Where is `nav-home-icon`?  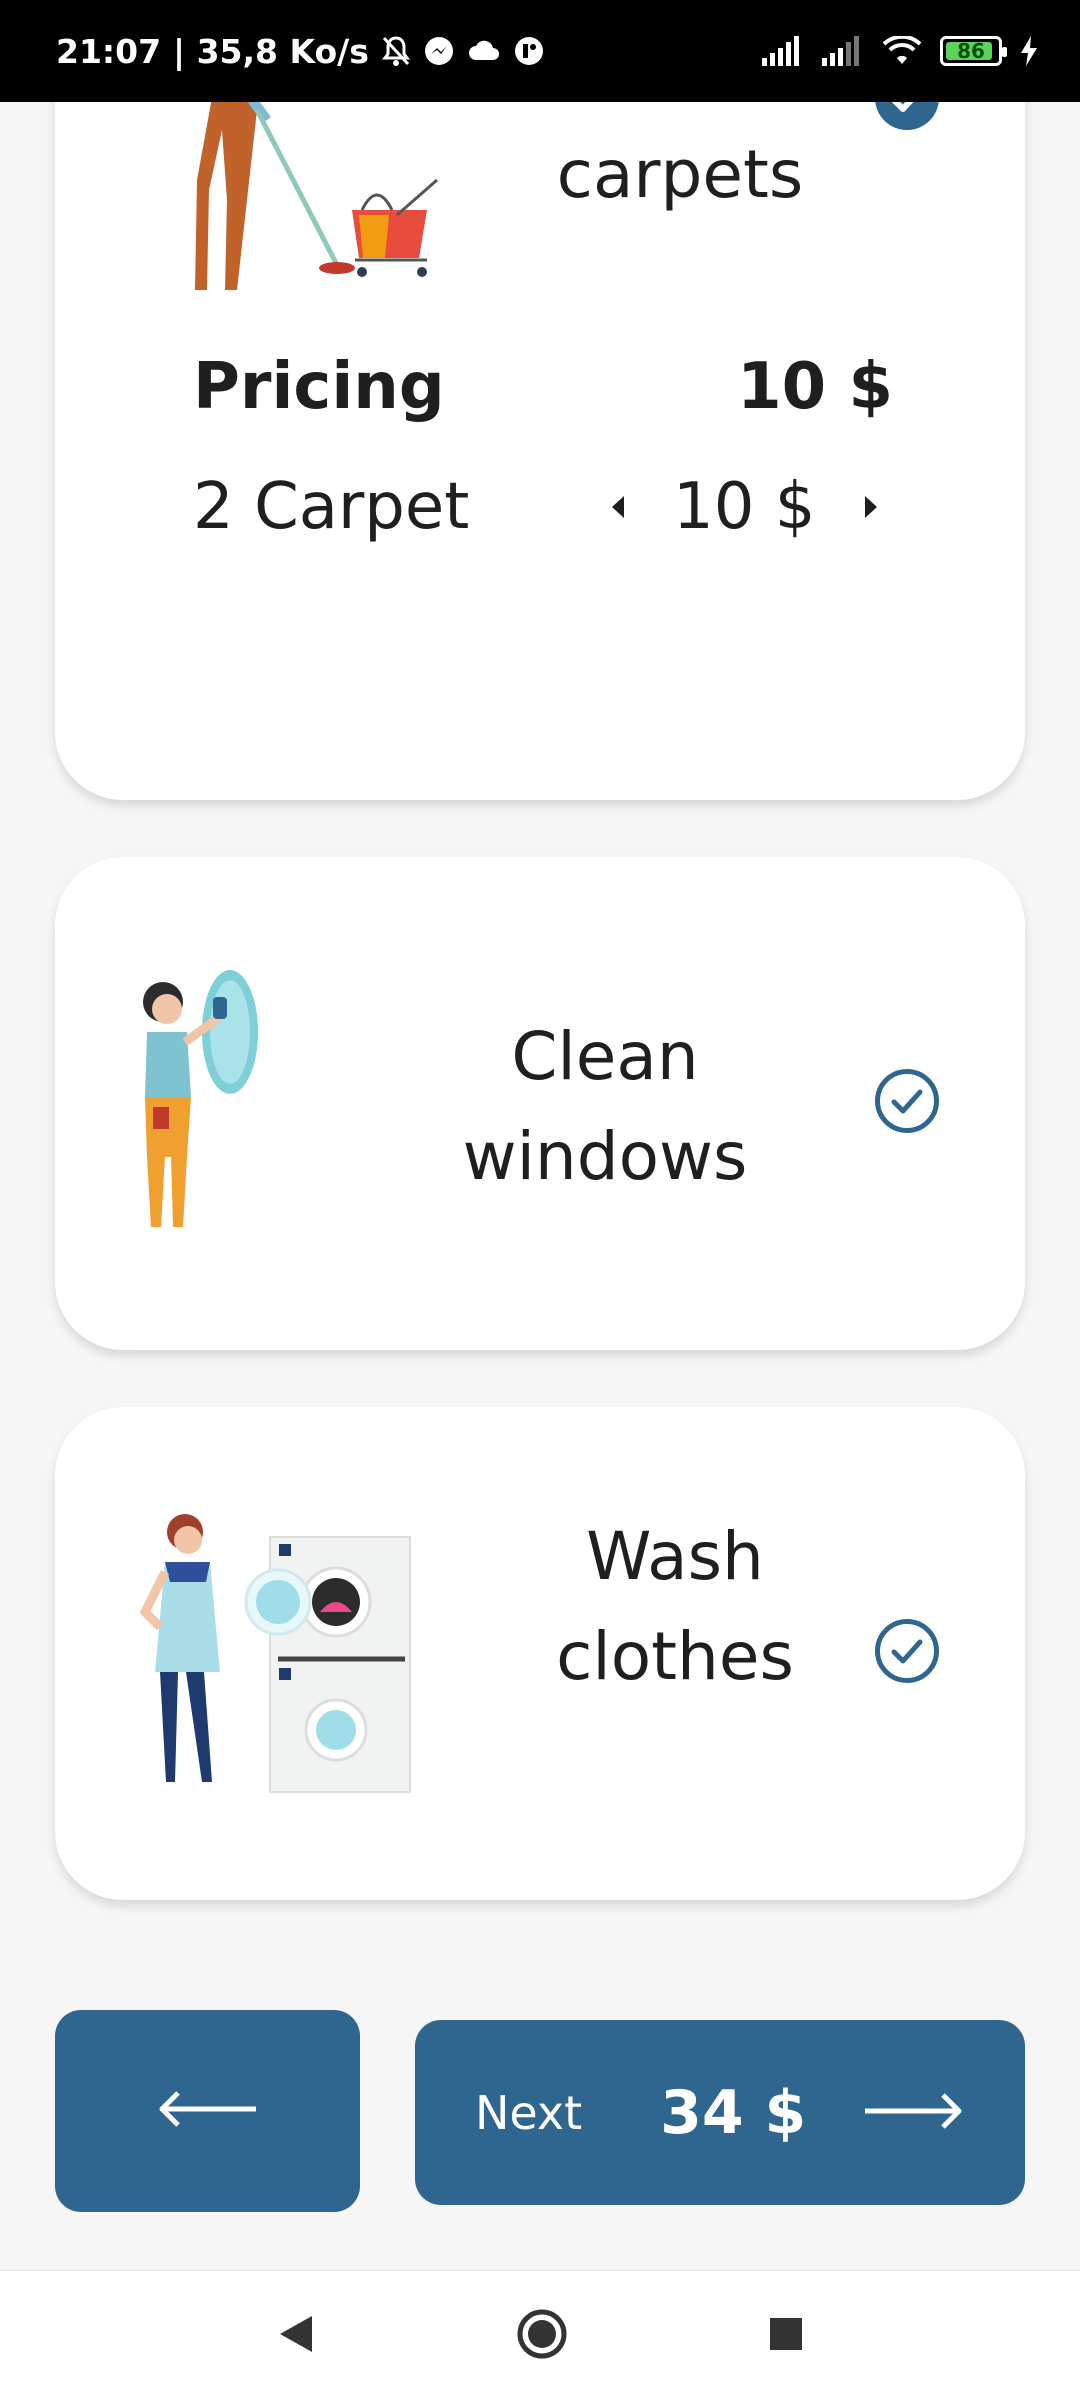 nav-home-icon is located at coordinates (542, 2336).